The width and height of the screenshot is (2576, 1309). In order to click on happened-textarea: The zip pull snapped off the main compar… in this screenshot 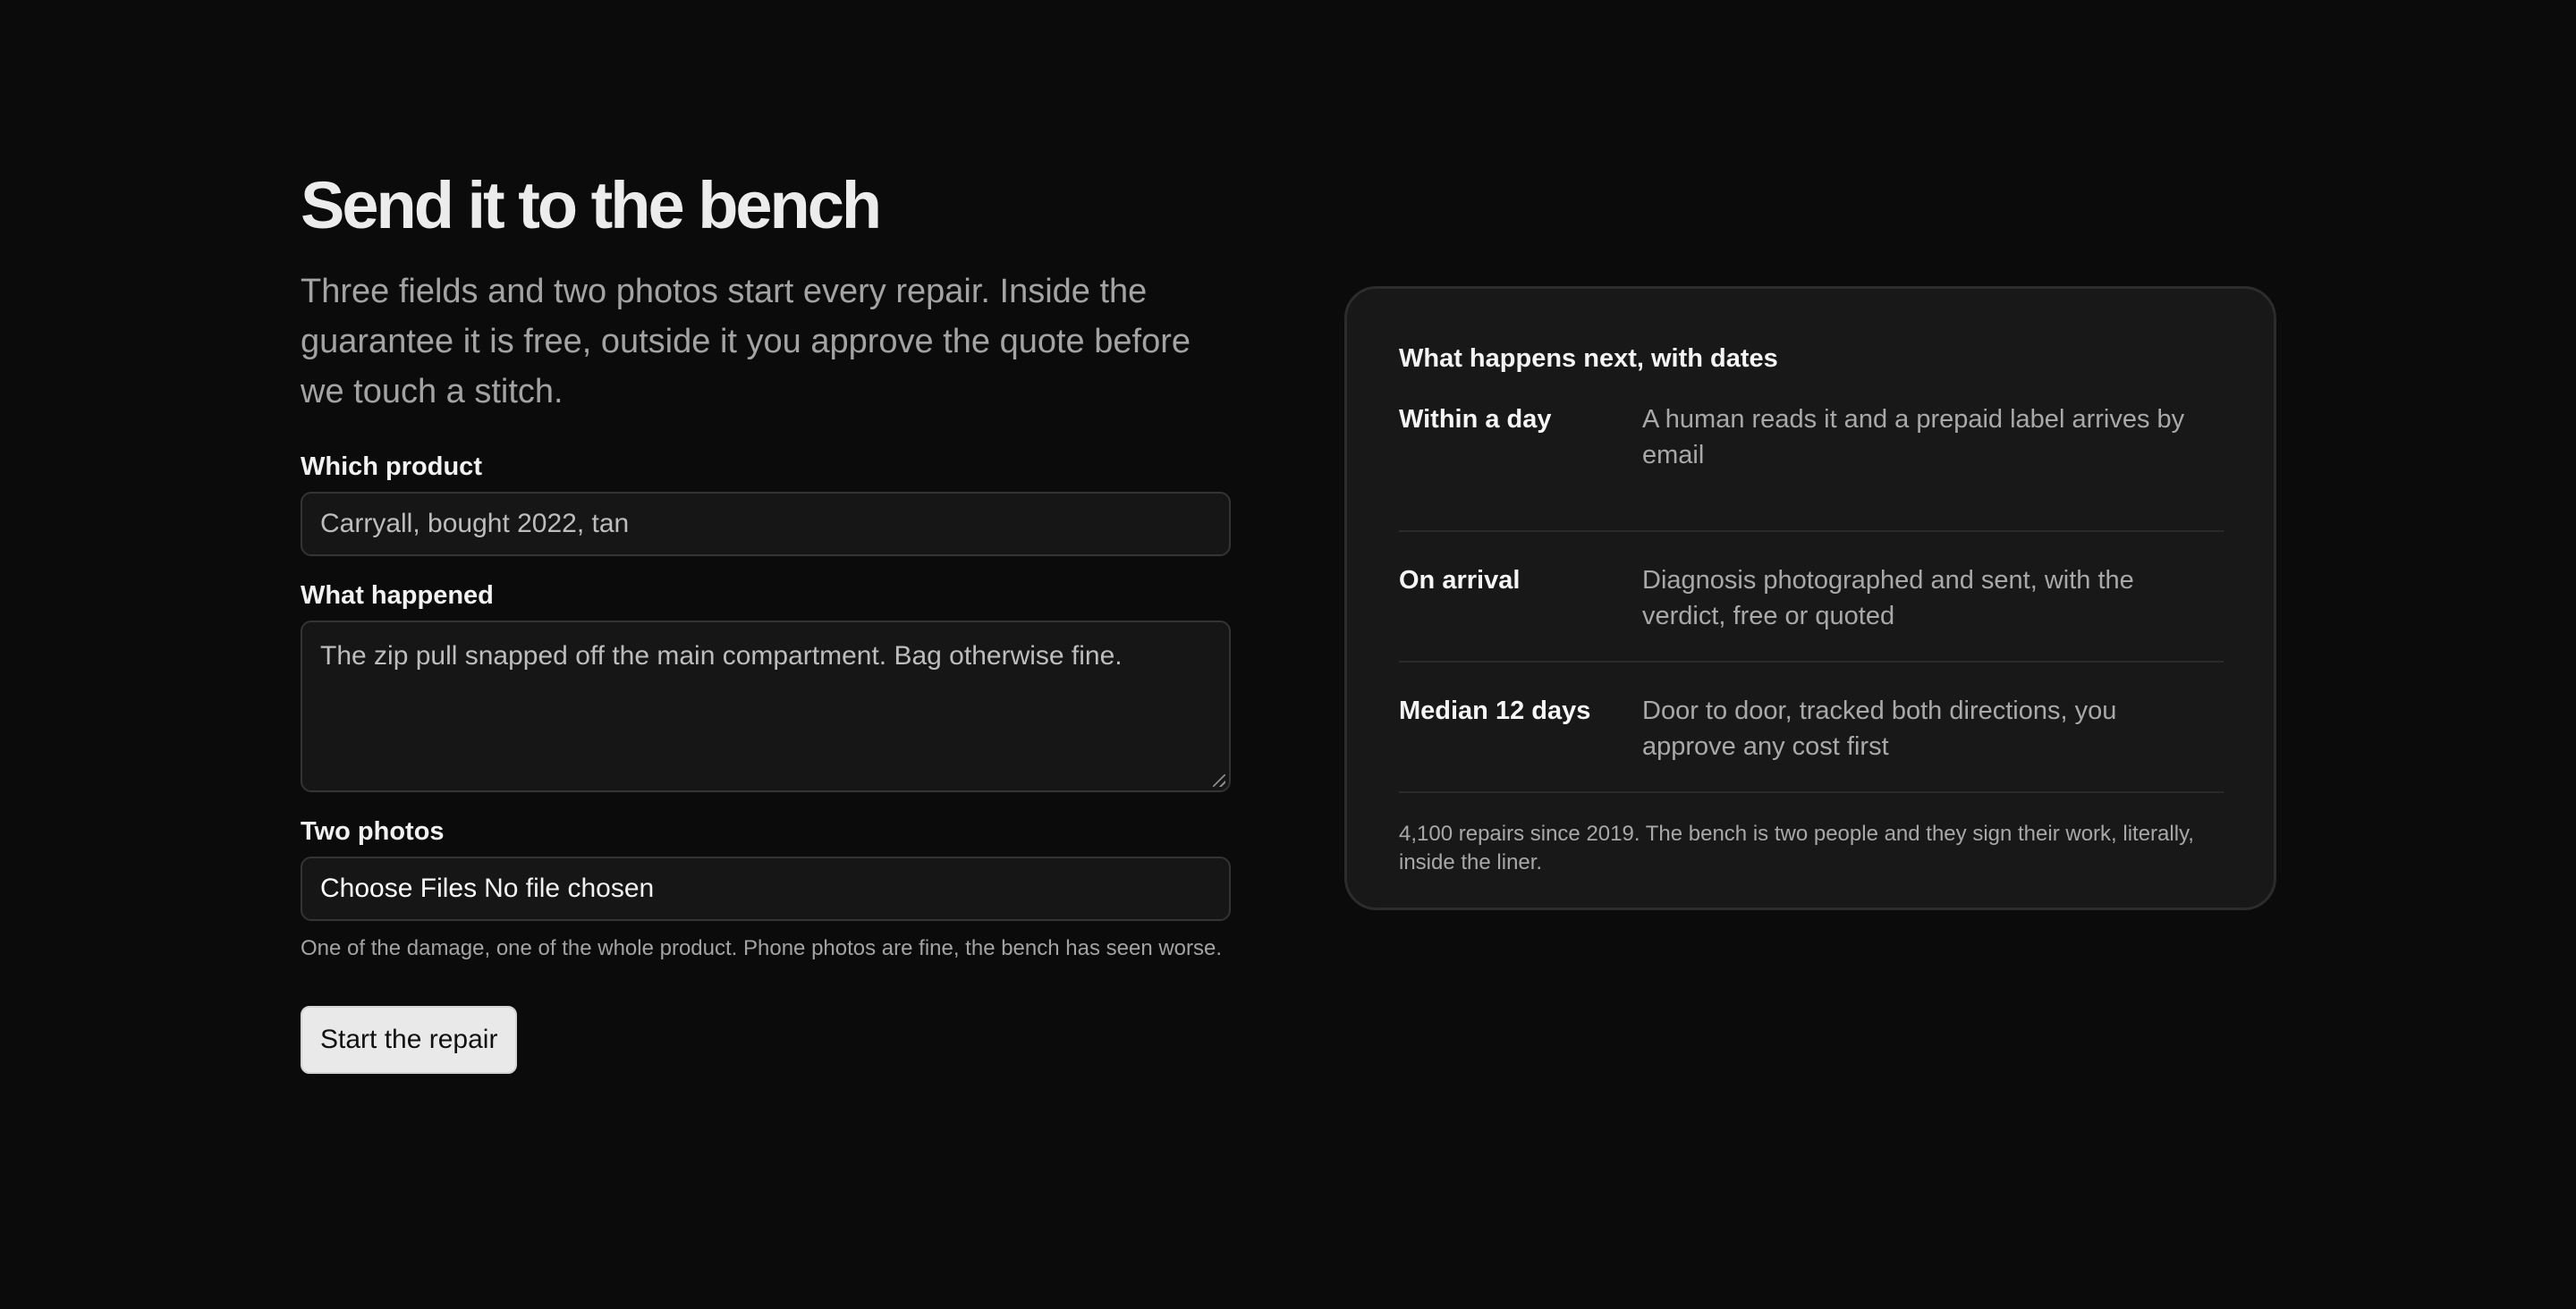, I will do `click(766, 706)`.